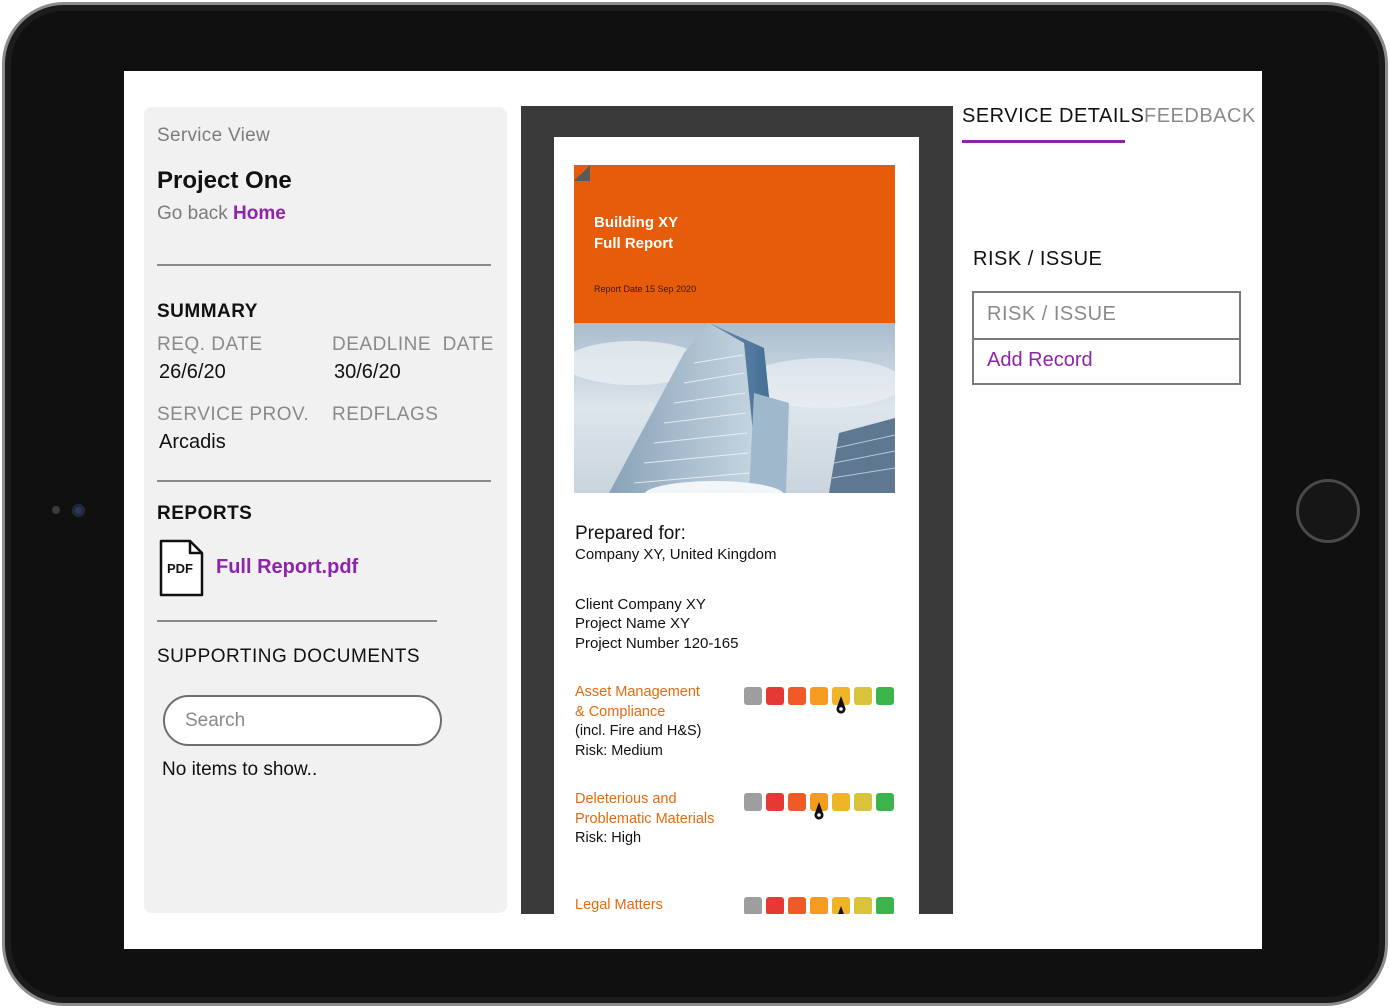  What do you see at coordinates (287, 567) in the screenshot?
I see `full-report-link: Full Report.pdf` at bounding box center [287, 567].